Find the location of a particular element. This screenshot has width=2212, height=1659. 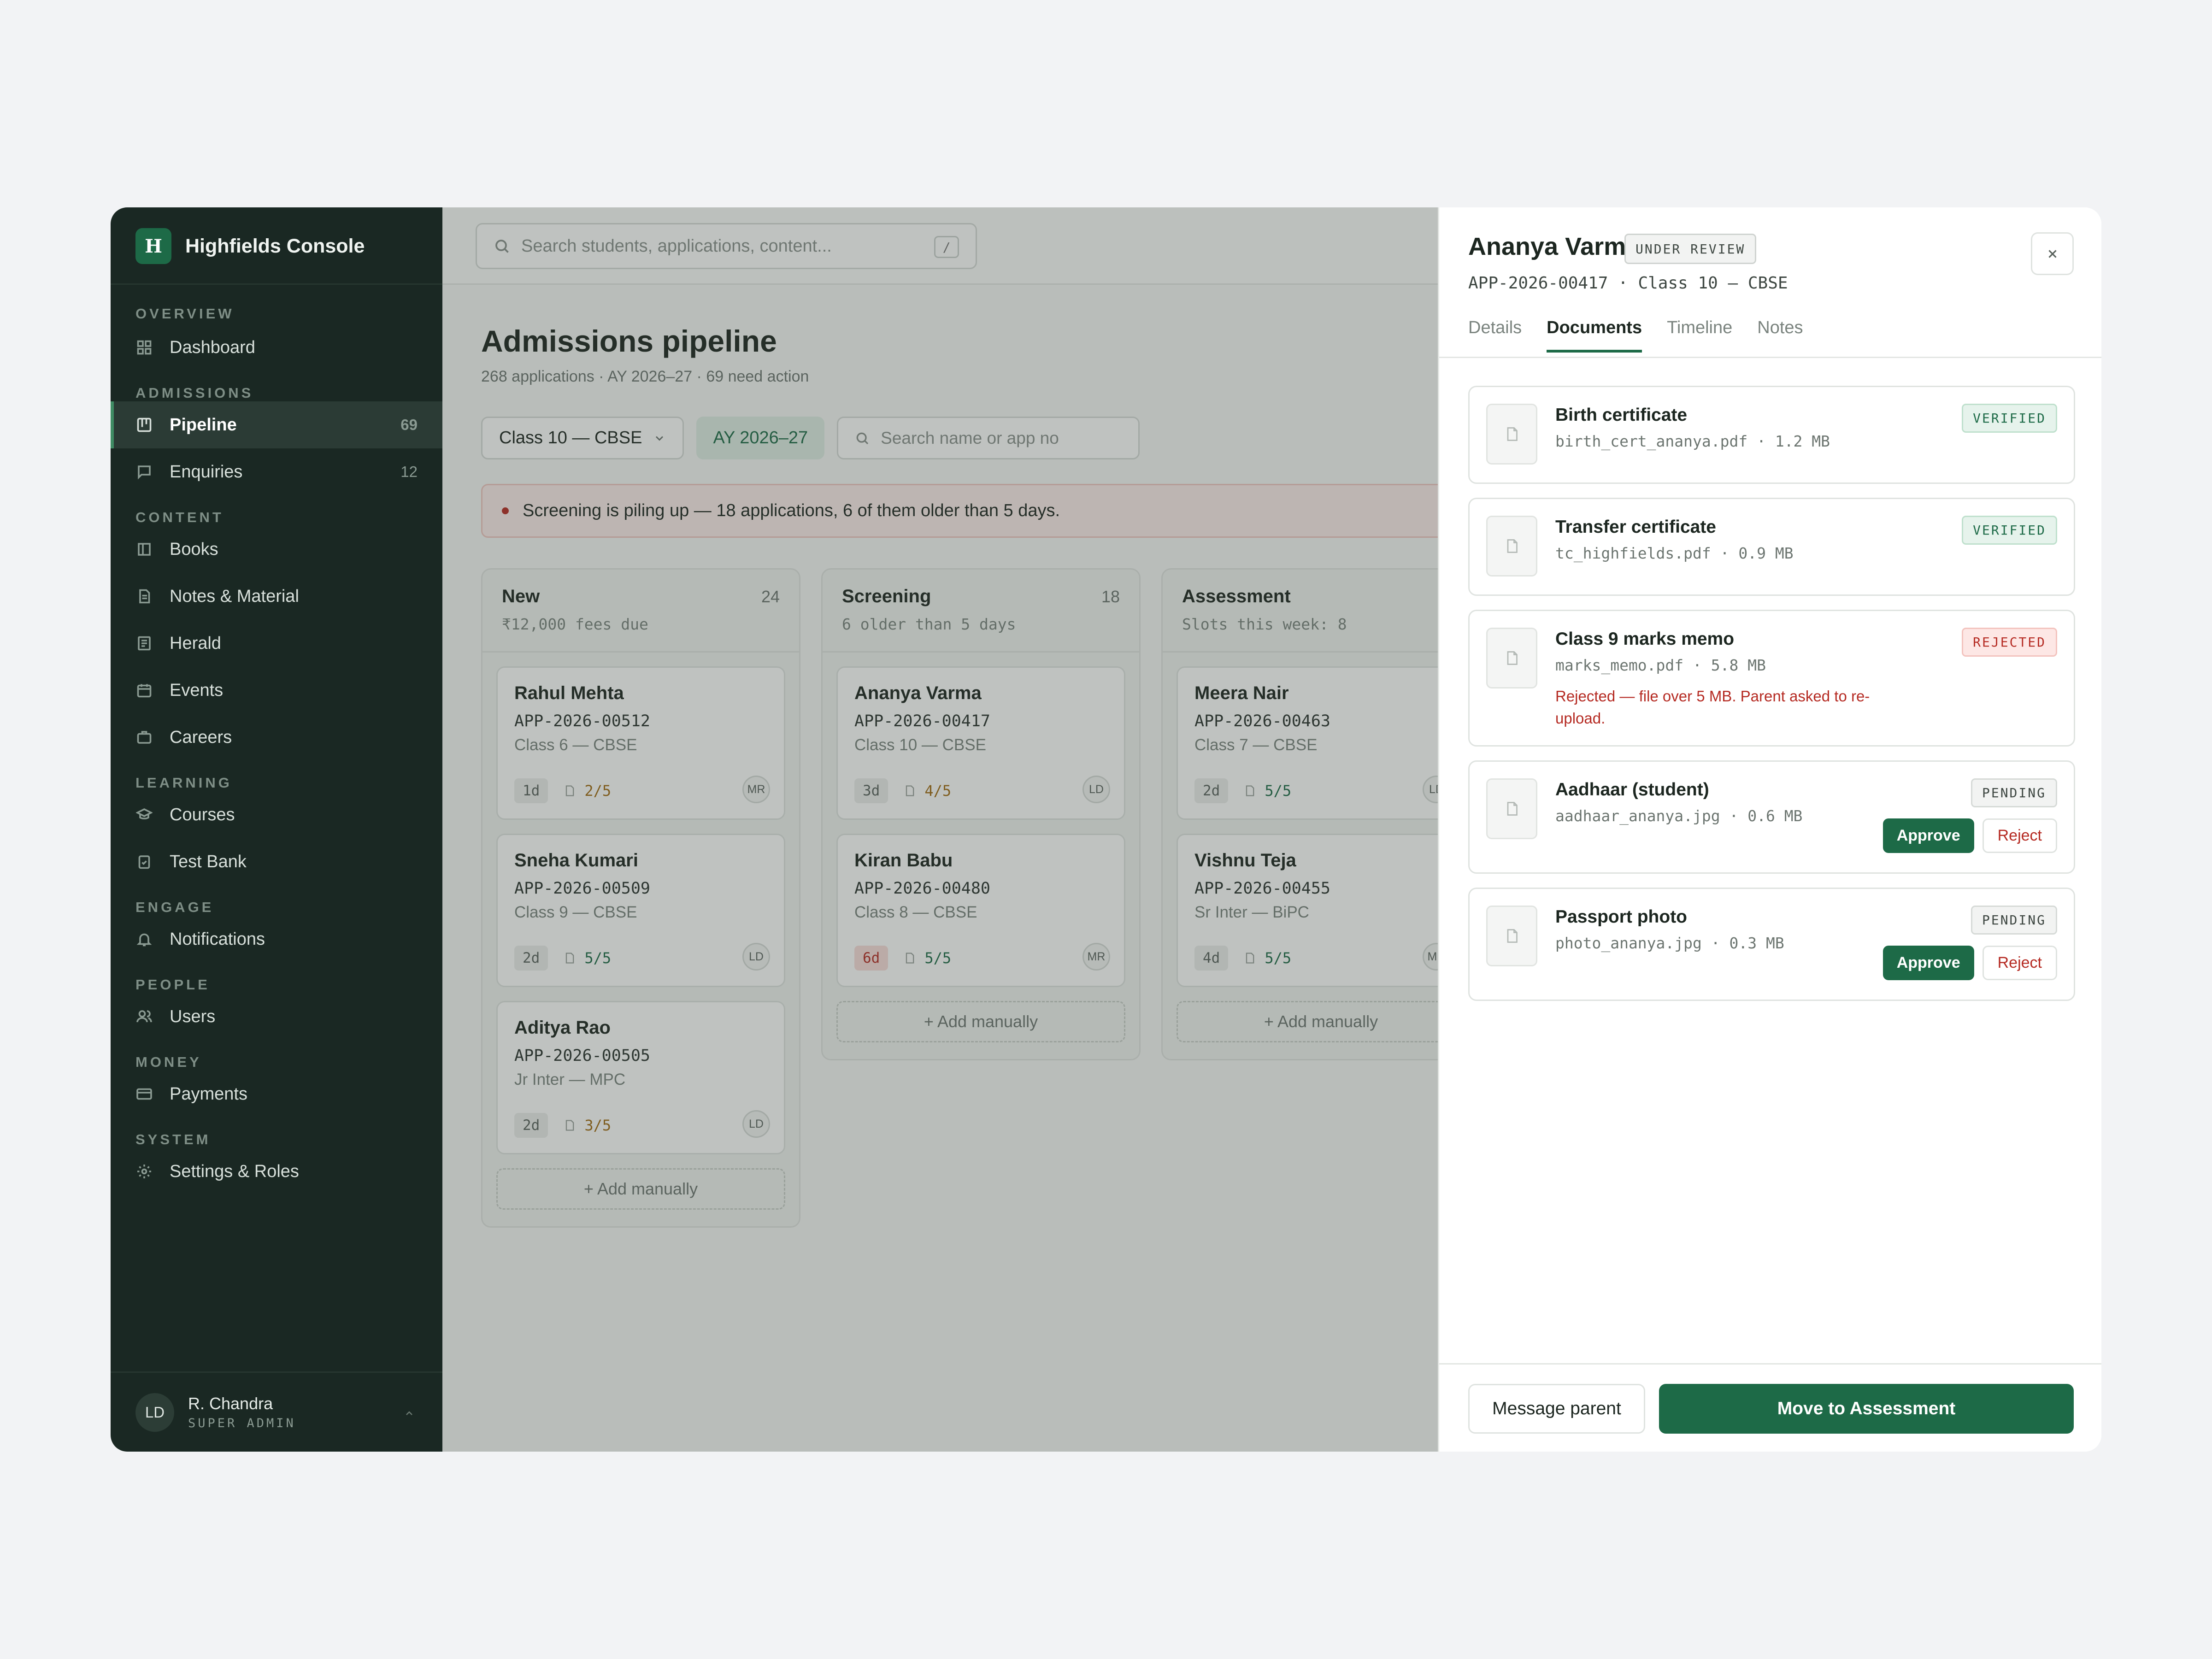

sidebar-item-label: Payments is located at coordinates (208, 1094).